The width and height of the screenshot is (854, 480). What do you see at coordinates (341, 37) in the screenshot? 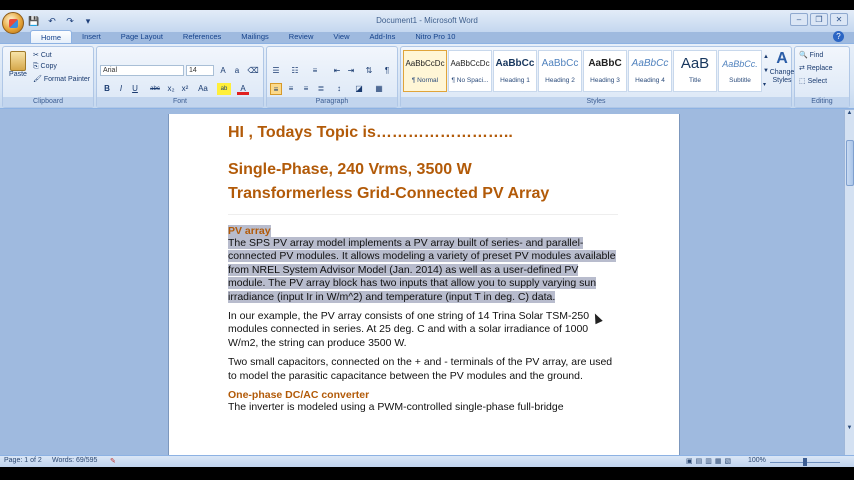
I see `tab-view: View` at bounding box center [341, 37].